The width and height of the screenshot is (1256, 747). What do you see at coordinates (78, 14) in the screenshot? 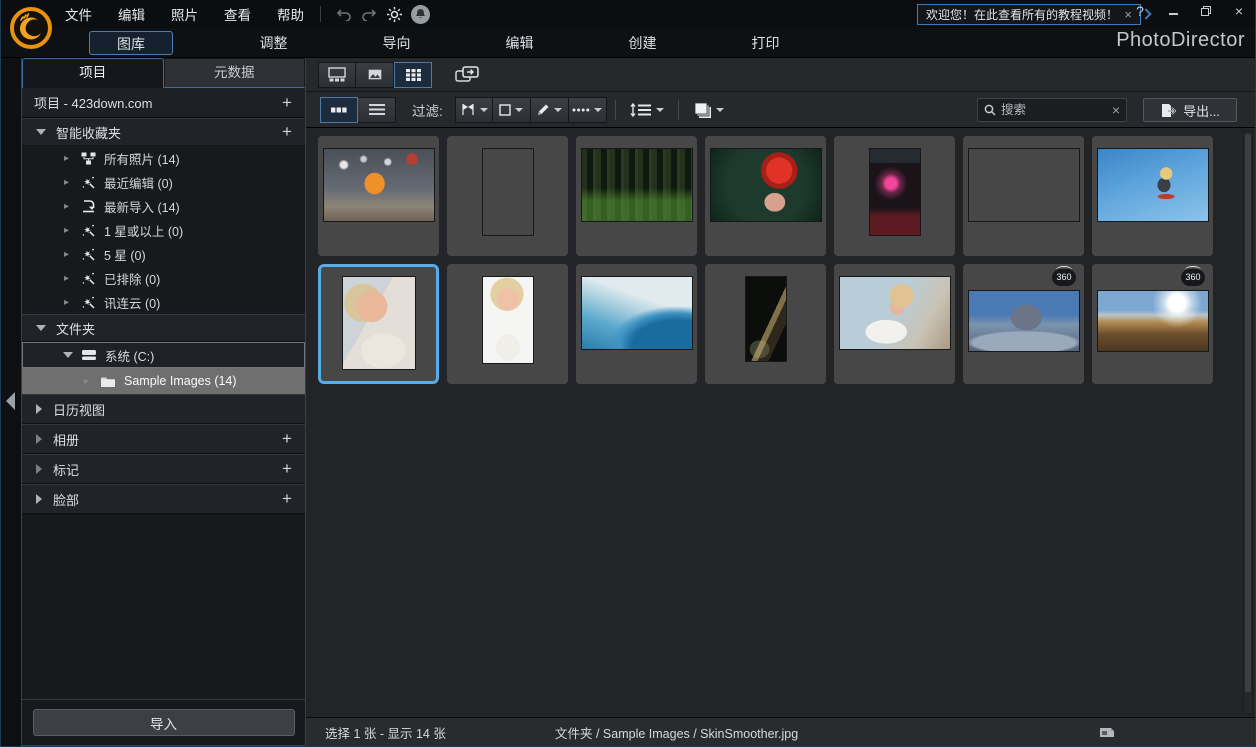
I see `menu-item-1: 文件` at bounding box center [78, 14].